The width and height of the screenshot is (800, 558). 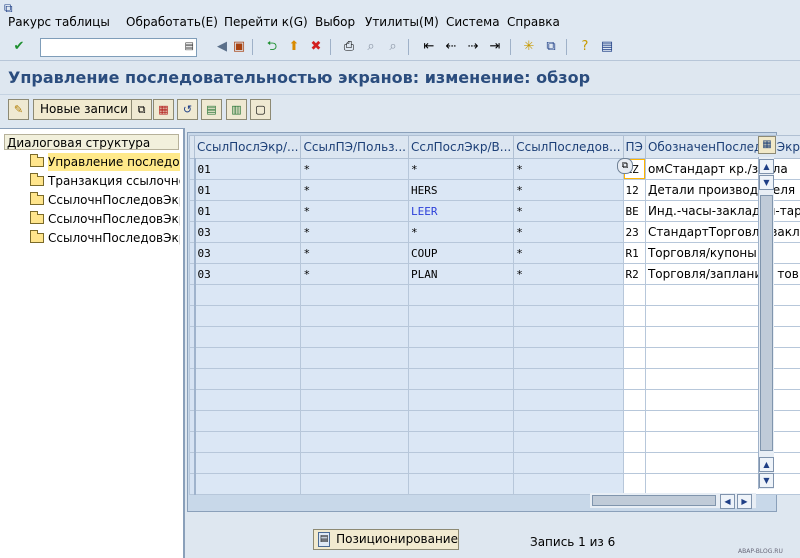 What do you see at coordinates (451, 47) in the screenshot?
I see `previous-page-icon: ⇠` at bounding box center [451, 47].